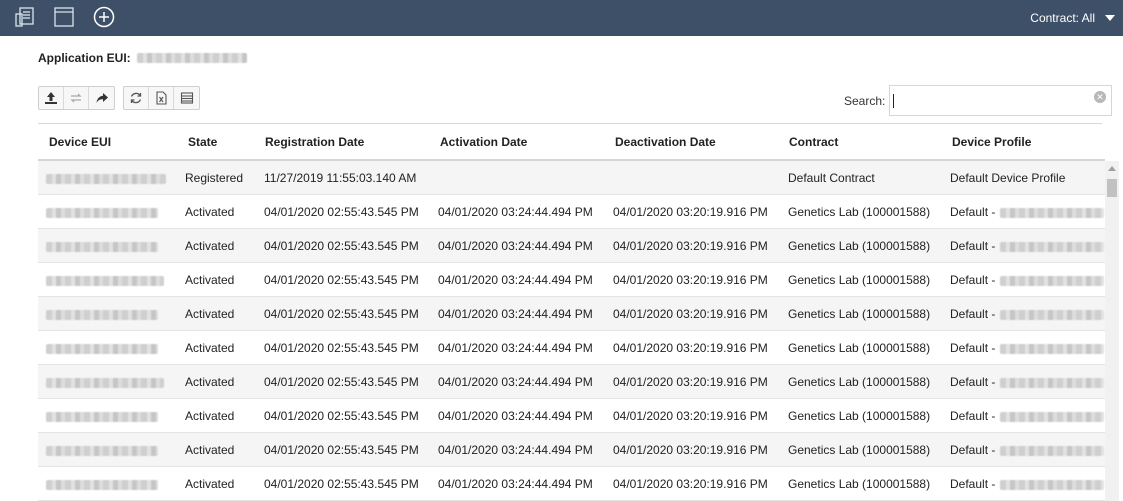 This screenshot has width=1123, height=501. Describe the element at coordinates (84, 58) in the screenshot. I see `application-eui-label: Application EUI:` at that location.